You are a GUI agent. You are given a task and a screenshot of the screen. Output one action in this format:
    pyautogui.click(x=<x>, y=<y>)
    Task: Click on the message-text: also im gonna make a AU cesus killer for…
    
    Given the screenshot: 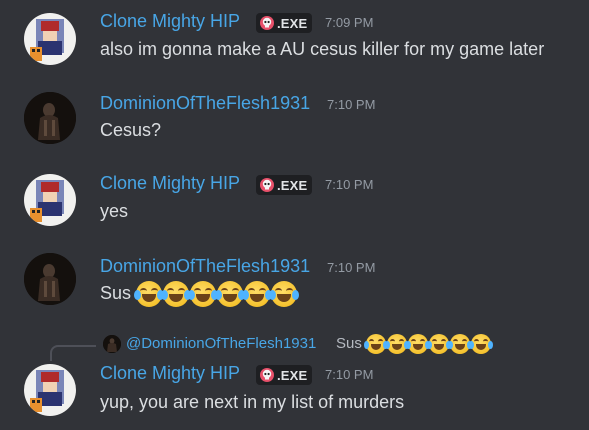 What is the action you would take?
    pyautogui.click(x=322, y=49)
    